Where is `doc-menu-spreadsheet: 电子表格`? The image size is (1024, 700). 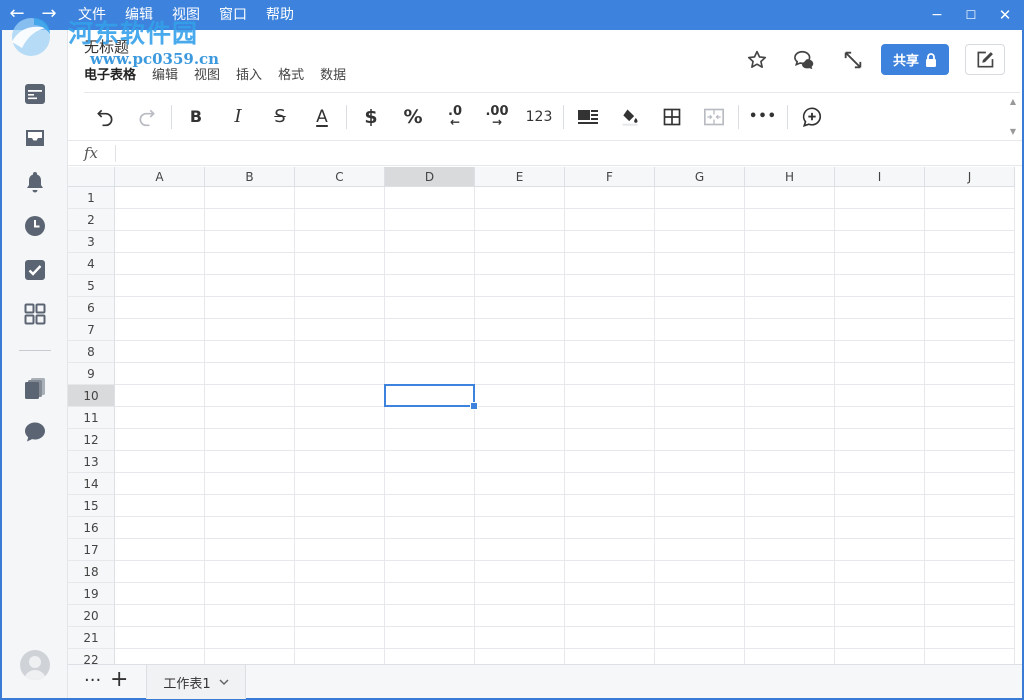 doc-menu-spreadsheet: 电子表格 is located at coordinates (110, 73).